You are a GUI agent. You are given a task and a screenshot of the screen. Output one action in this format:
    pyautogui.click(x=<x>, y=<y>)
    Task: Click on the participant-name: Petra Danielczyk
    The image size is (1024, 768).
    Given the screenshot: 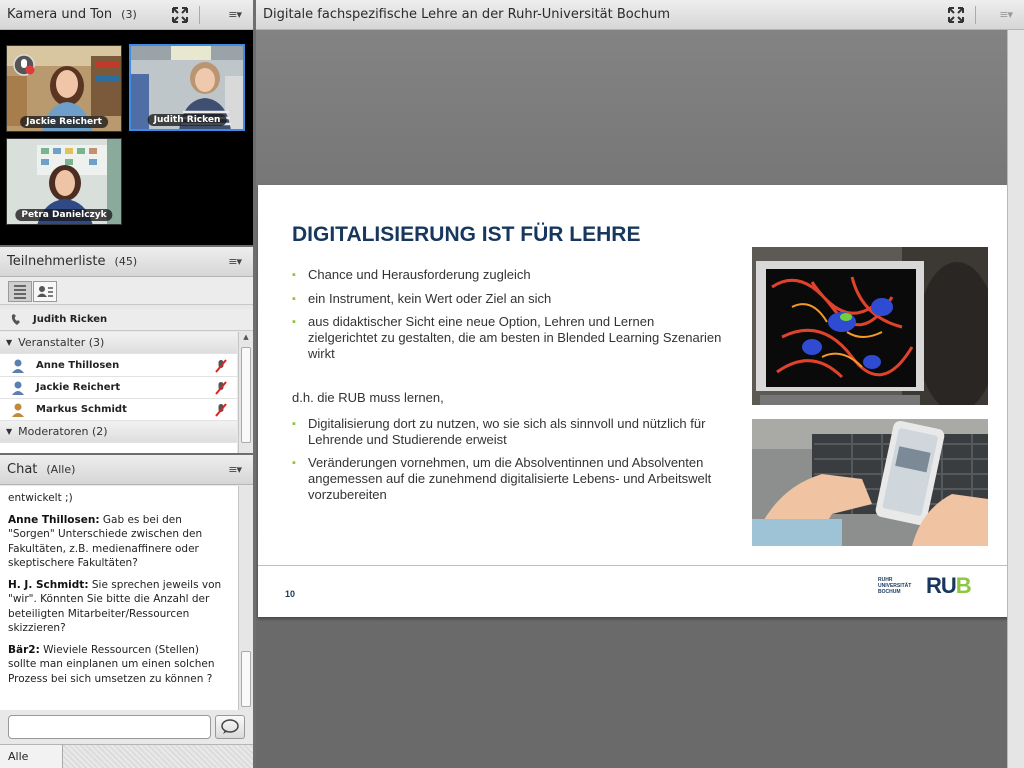 What is the action you would take?
    pyautogui.click(x=64, y=215)
    